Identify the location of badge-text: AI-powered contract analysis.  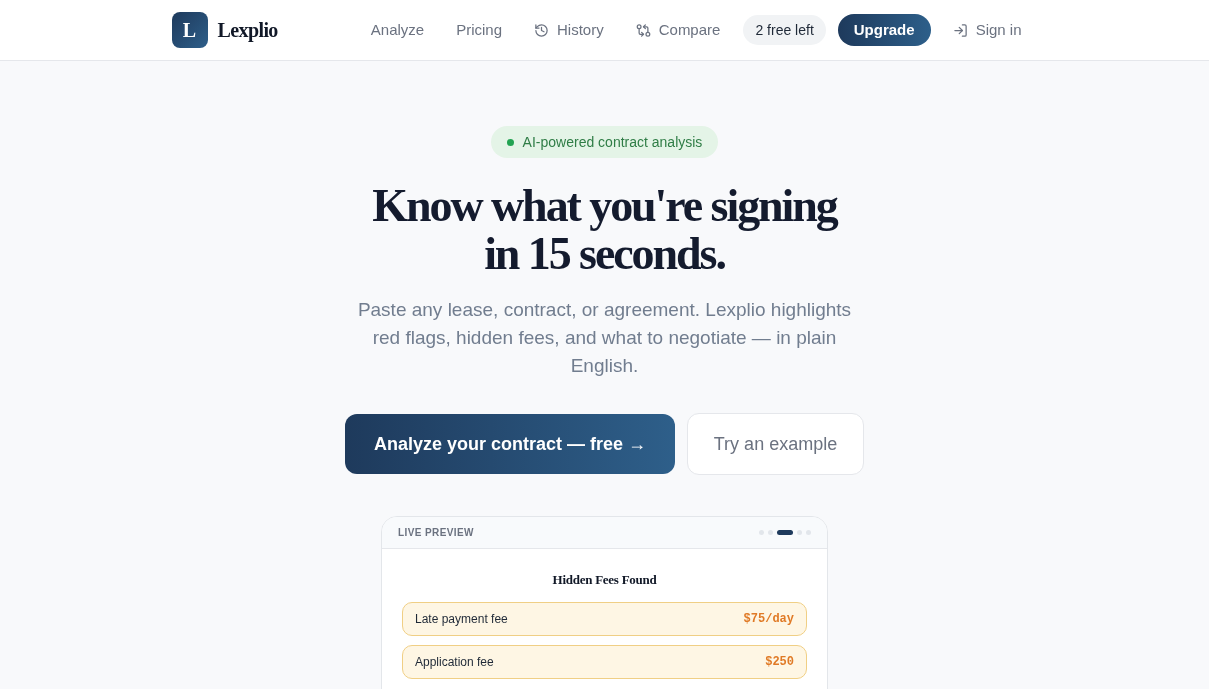
(612, 142).